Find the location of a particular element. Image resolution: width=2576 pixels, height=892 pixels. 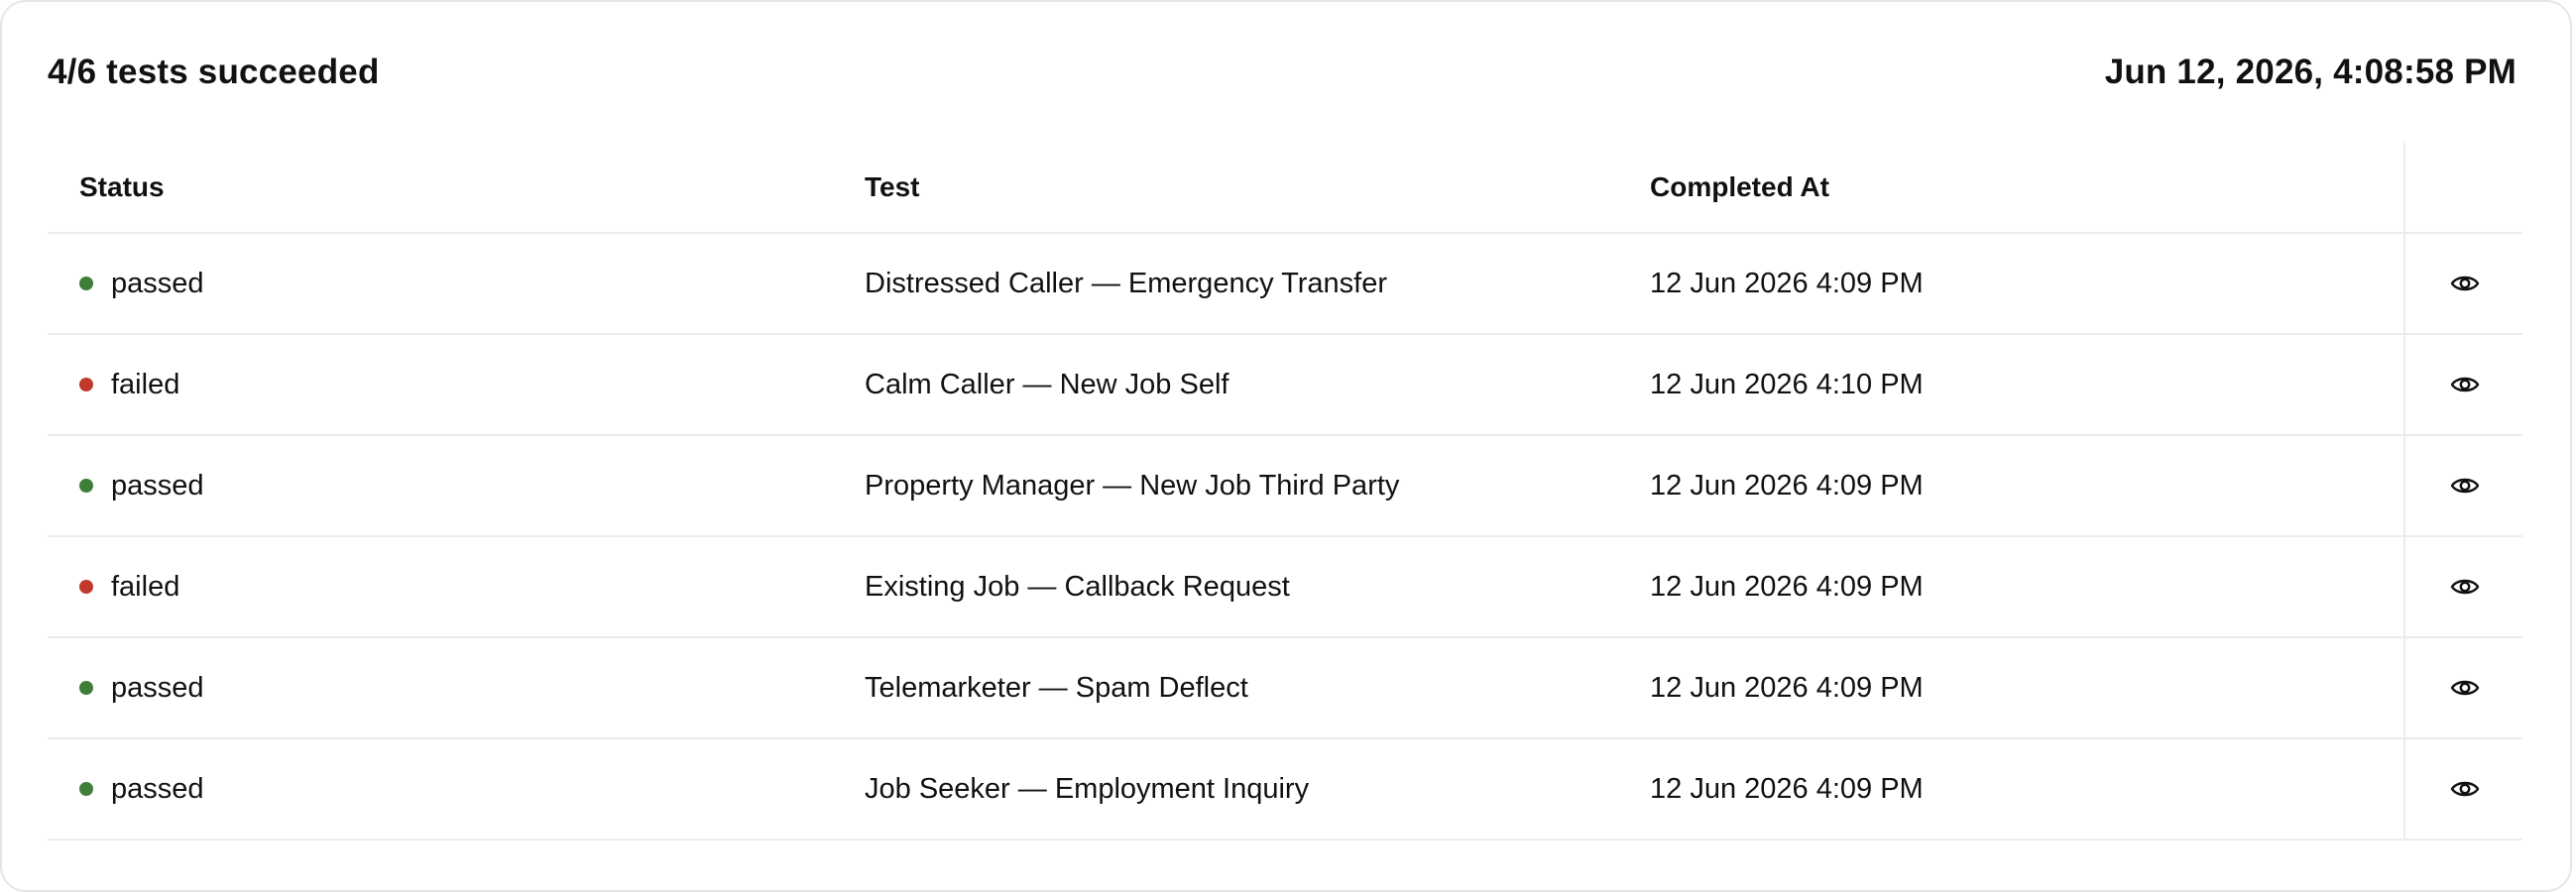

test-name: Job Seeker — Employment Inquiry is located at coordinates (1088, 789).